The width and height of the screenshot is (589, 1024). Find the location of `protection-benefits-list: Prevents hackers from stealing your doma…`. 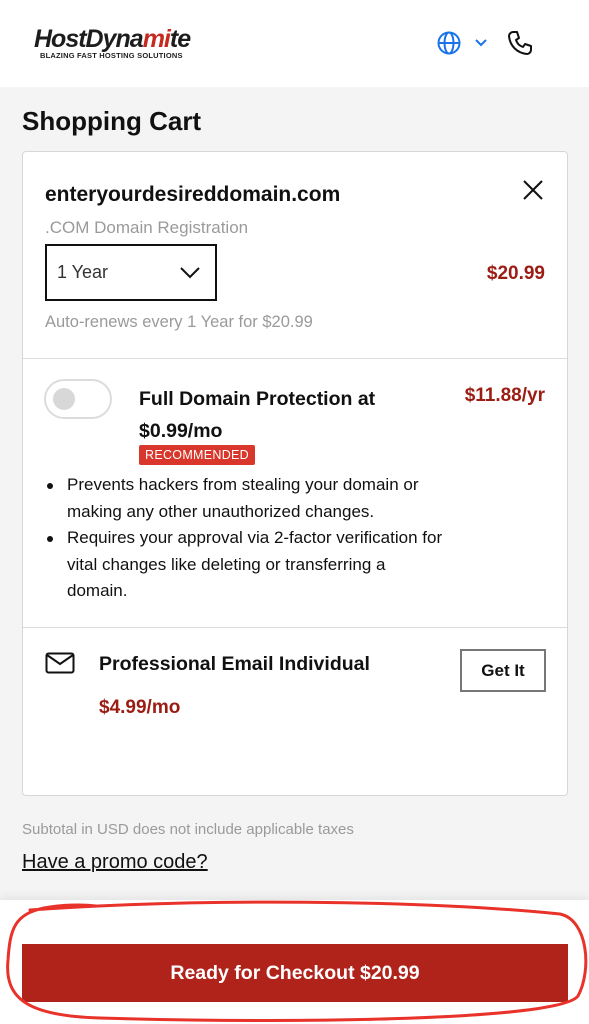

protection-benefits-list: Prevents hackers from stealing your doma… is located at coordinates (245, 538).